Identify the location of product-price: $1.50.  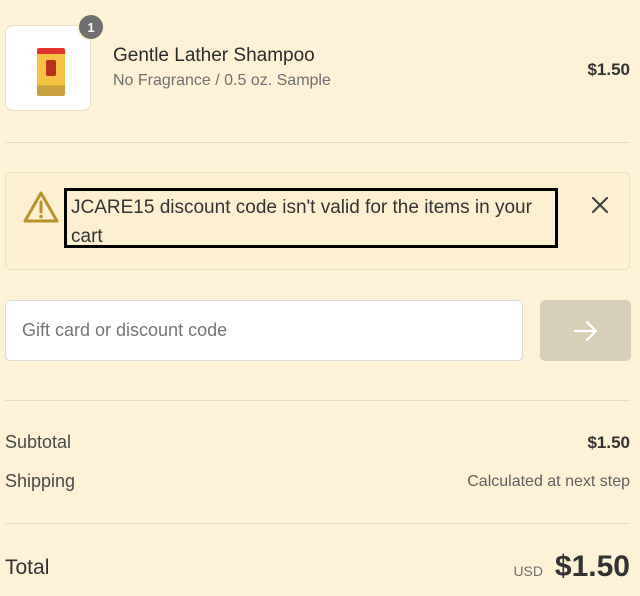
(608, 69).